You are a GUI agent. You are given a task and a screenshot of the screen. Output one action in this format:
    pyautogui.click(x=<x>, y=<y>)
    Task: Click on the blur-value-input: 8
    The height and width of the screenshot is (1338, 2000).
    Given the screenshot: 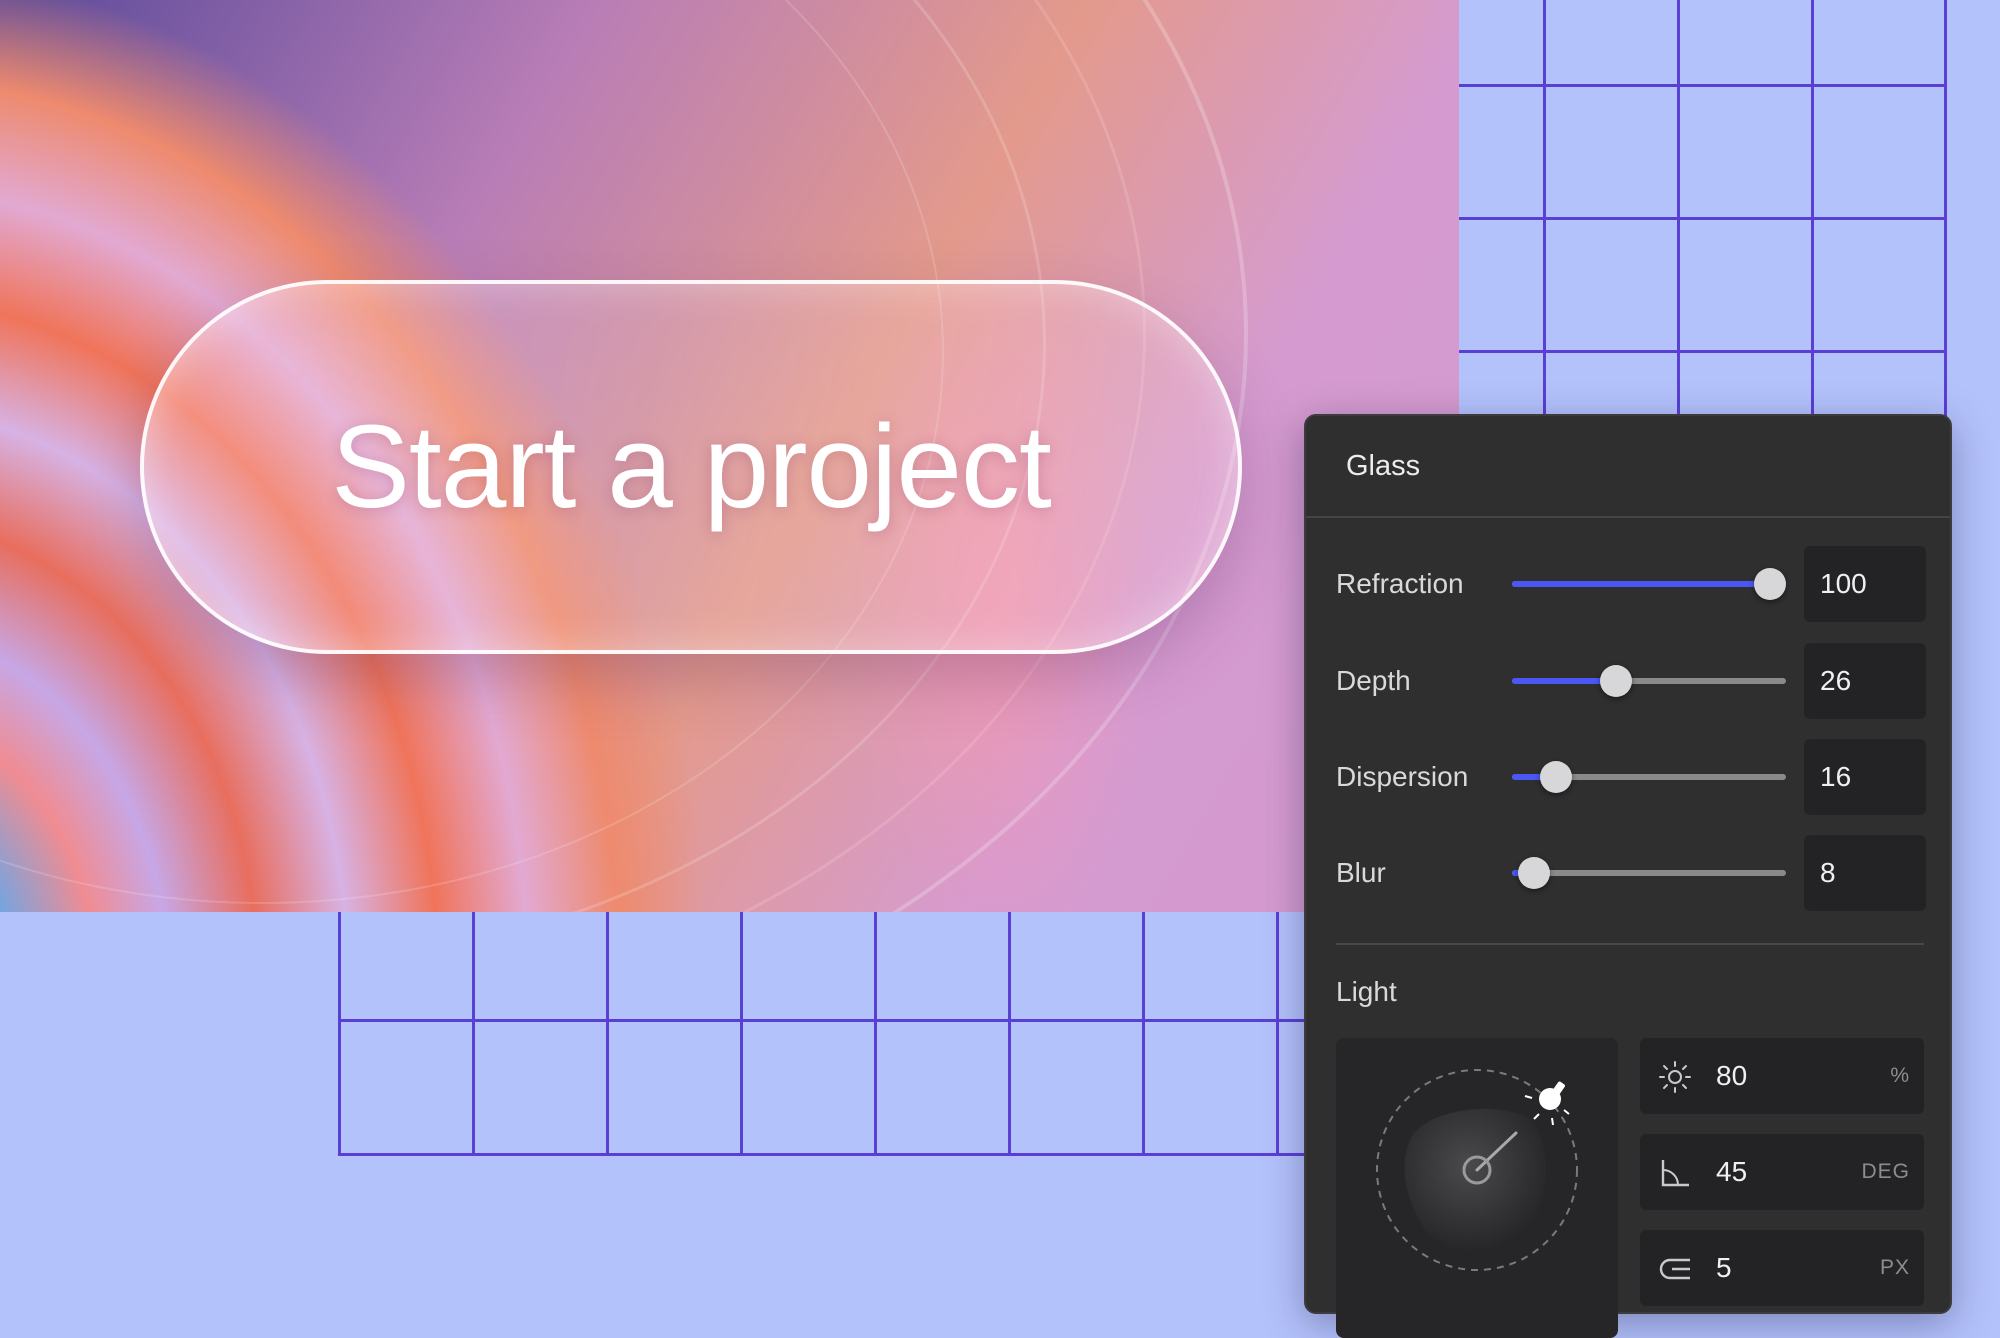 What is the action you would take?
    pyautogui.click(x=1865, y=873)
    